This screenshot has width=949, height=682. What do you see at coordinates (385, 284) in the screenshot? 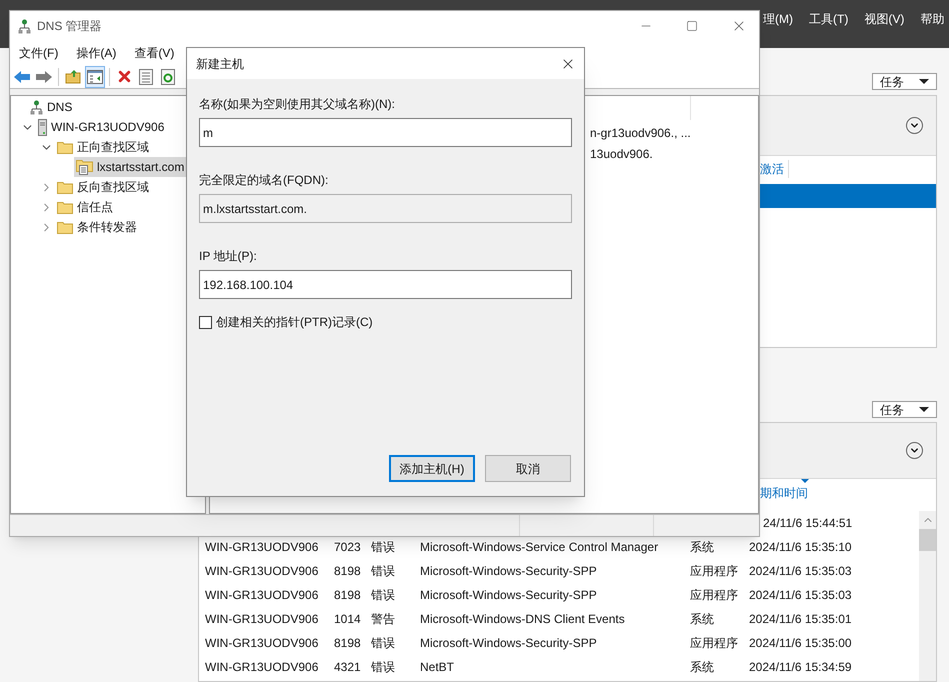
I see `text-field: 192.168.100.104` at bounding box center [385, 284].